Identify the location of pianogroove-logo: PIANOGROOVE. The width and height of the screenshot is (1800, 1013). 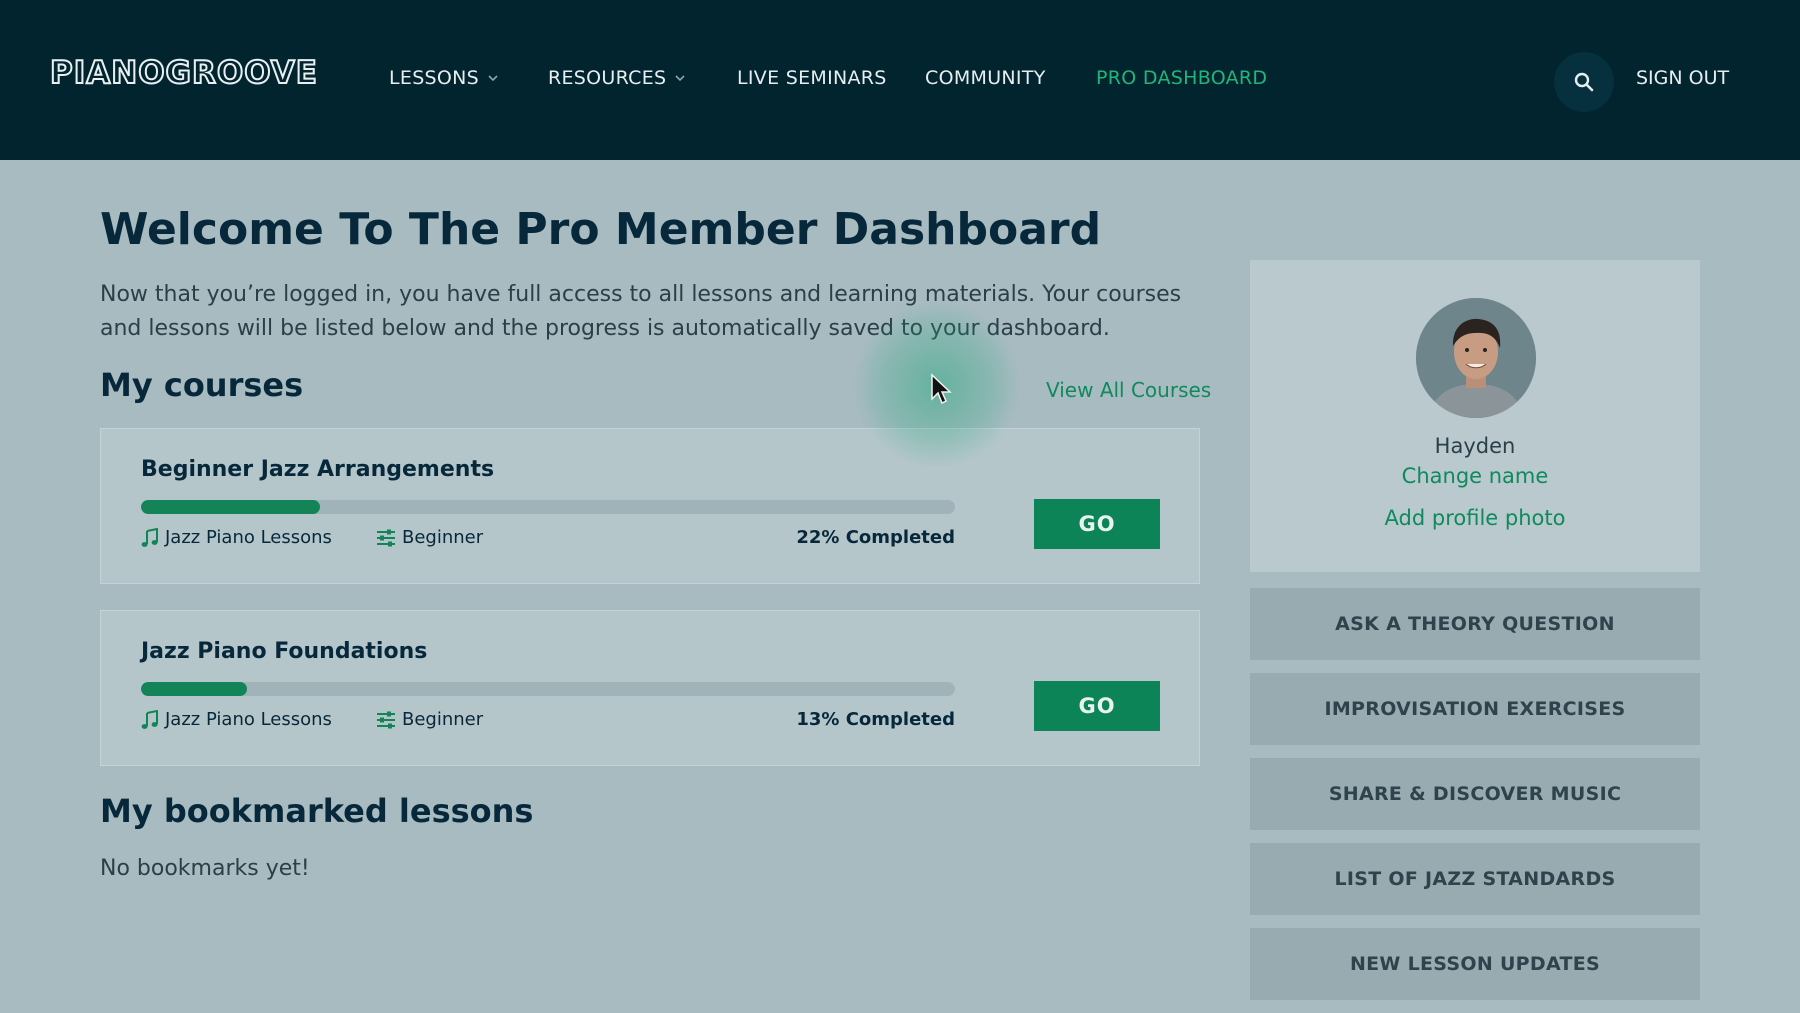
(191, 73).